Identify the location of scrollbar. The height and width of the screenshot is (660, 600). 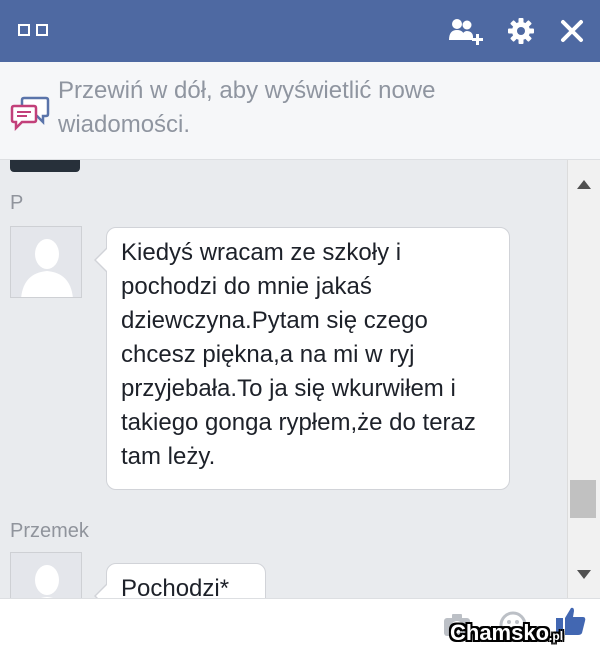
(583, 379).